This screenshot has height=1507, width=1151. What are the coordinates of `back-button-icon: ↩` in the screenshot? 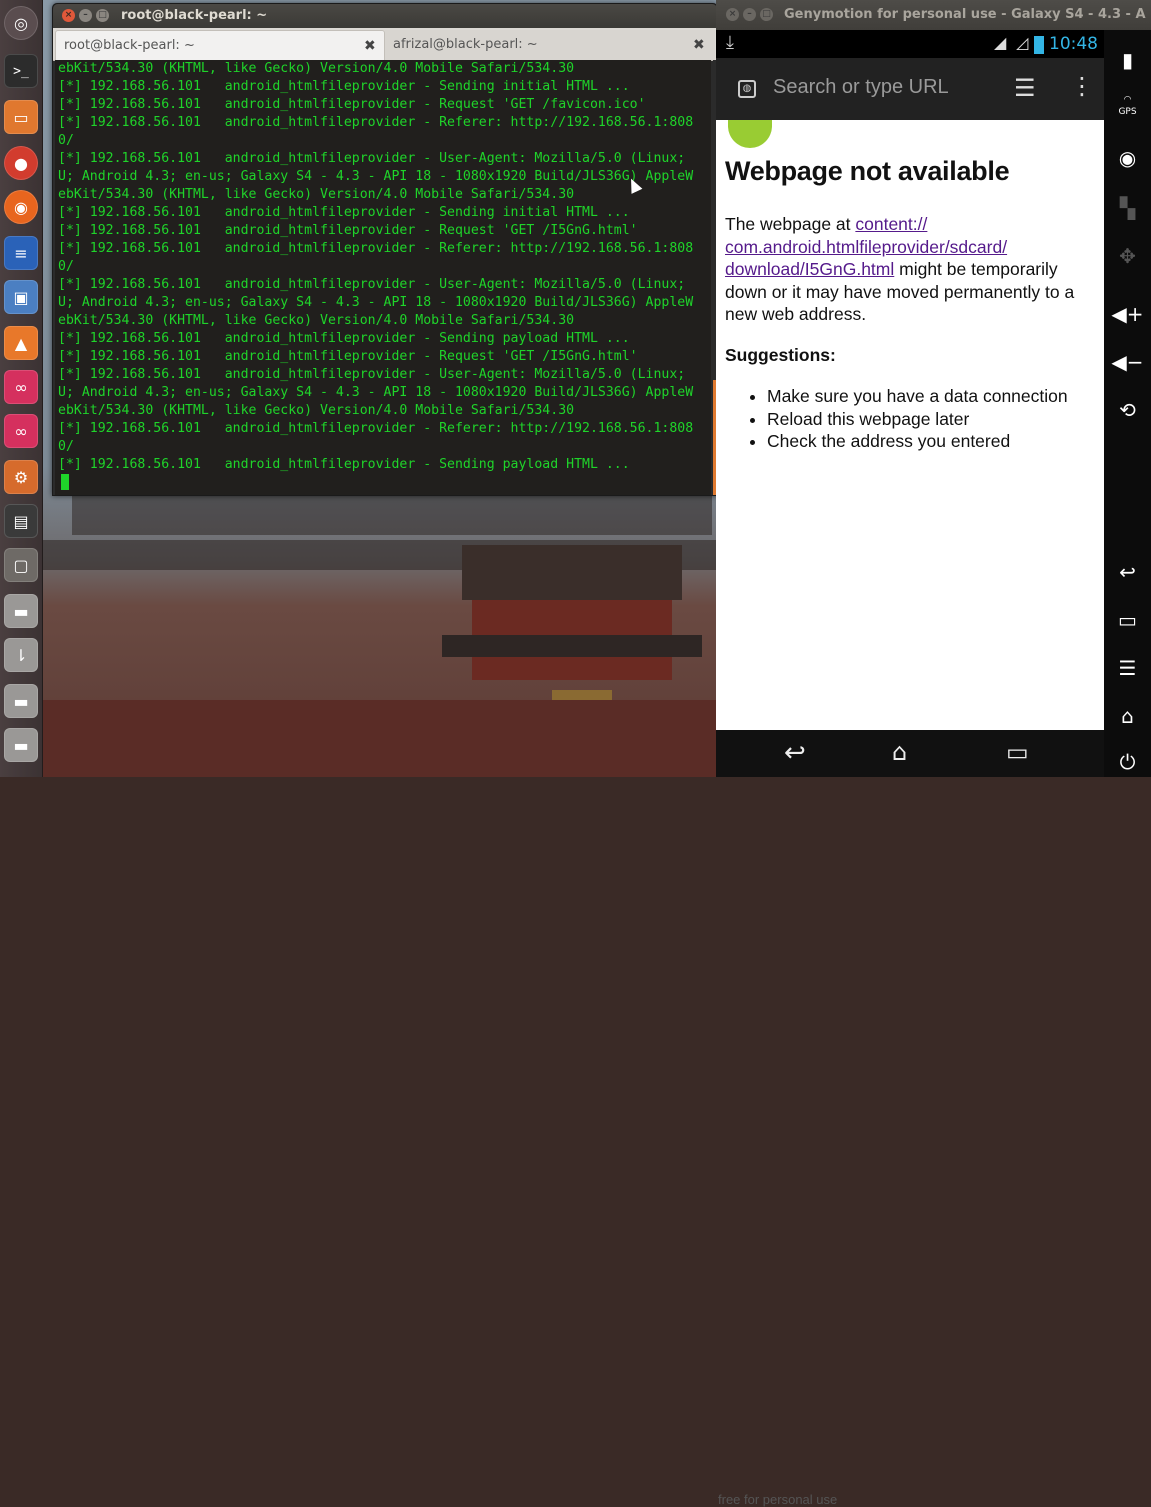 It's located at (1127, 572).